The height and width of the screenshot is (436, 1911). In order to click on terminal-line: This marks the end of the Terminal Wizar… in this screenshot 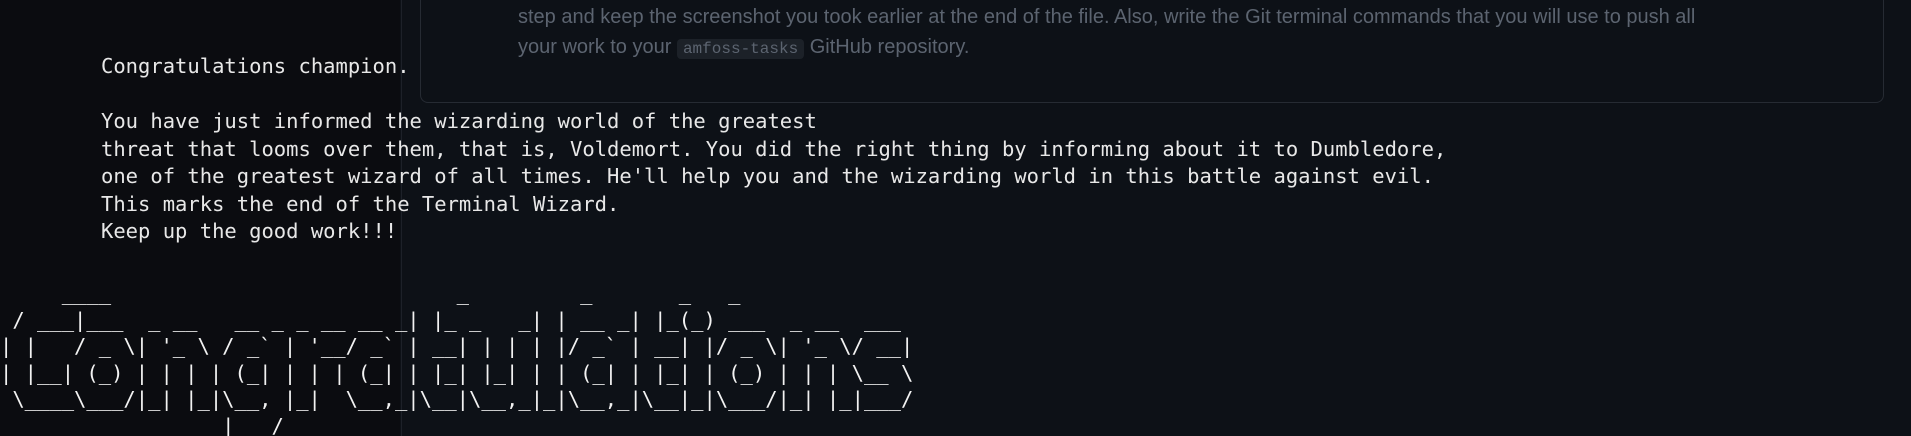, I will do `click(360, 204)`.